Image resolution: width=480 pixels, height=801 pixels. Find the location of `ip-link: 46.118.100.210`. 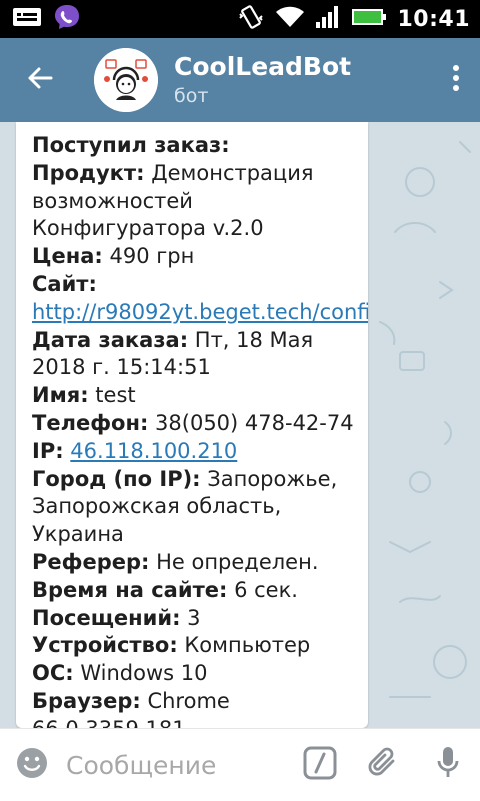

ip-link: 46.118.100.210 is located at coordinates (153, 451).